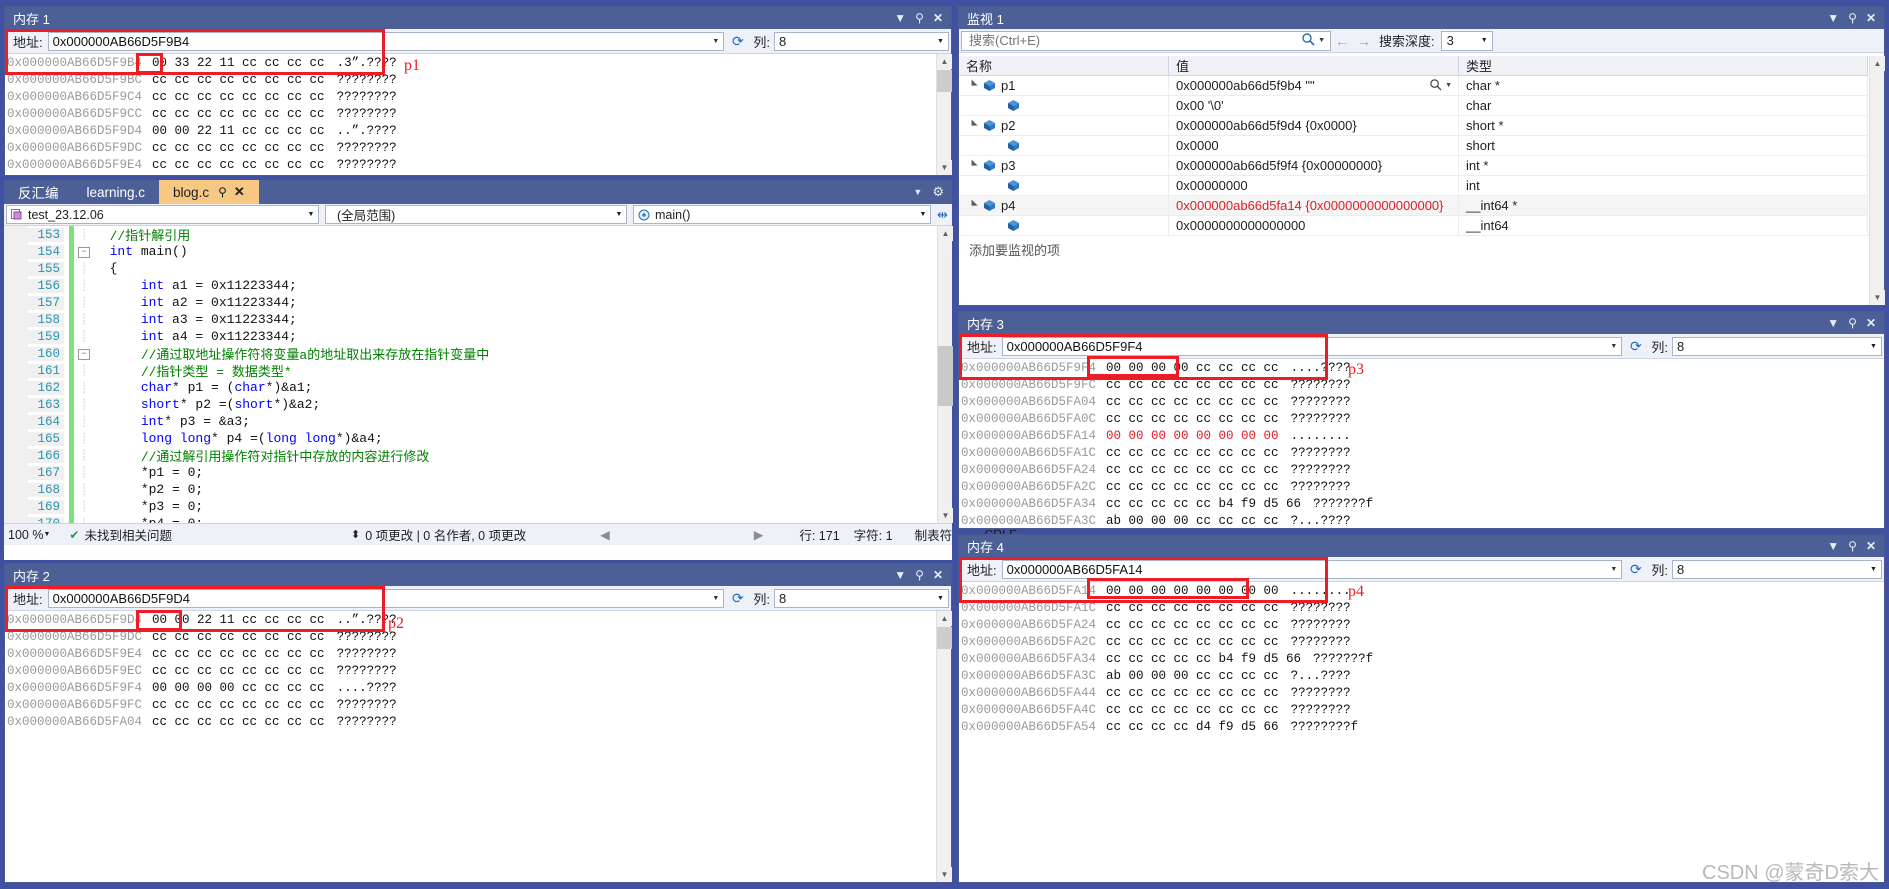 Image resolution: width=1889 pixels, height=889 pixels. What do you see at coordinates (1146, 40) in the screenshot?
I see `watch-search-field: ▼` at bounding box center [1146, 40].